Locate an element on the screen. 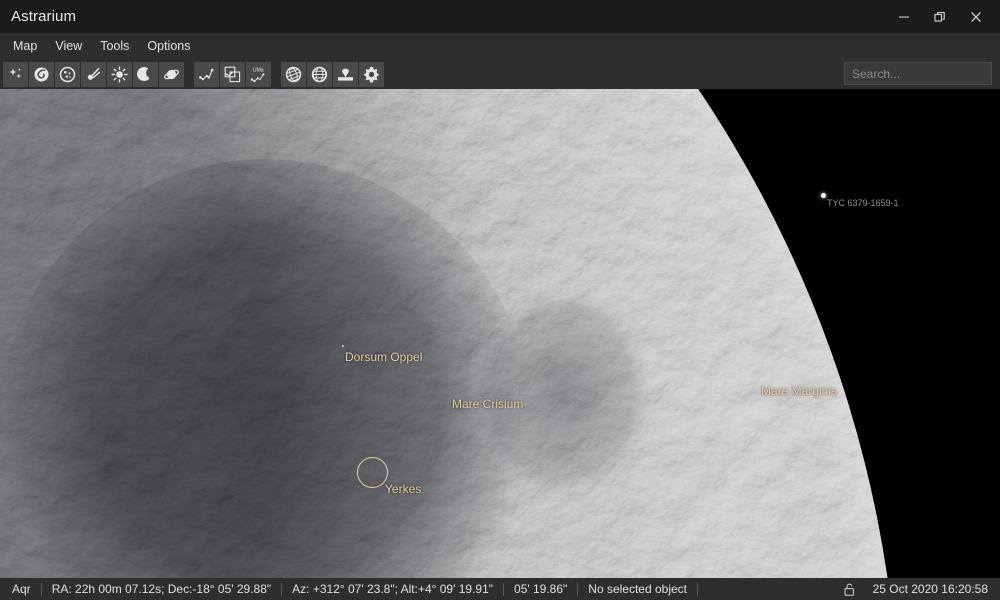  status-field-of-view: 05' 19.86" is located at coordinates (541, 589).